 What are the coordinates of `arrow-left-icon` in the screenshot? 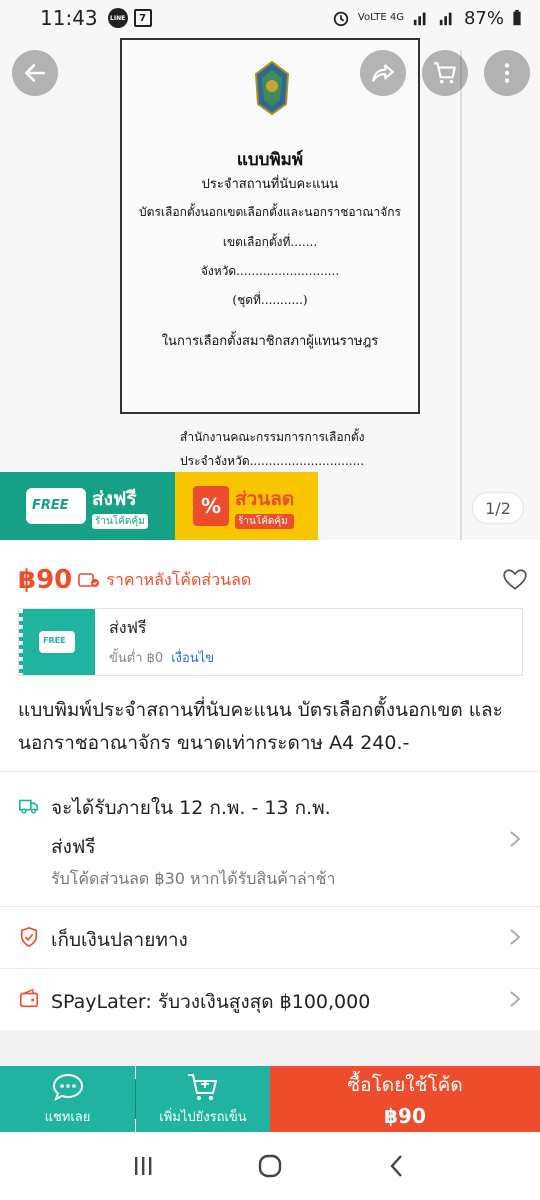 It's located at (35, 73).